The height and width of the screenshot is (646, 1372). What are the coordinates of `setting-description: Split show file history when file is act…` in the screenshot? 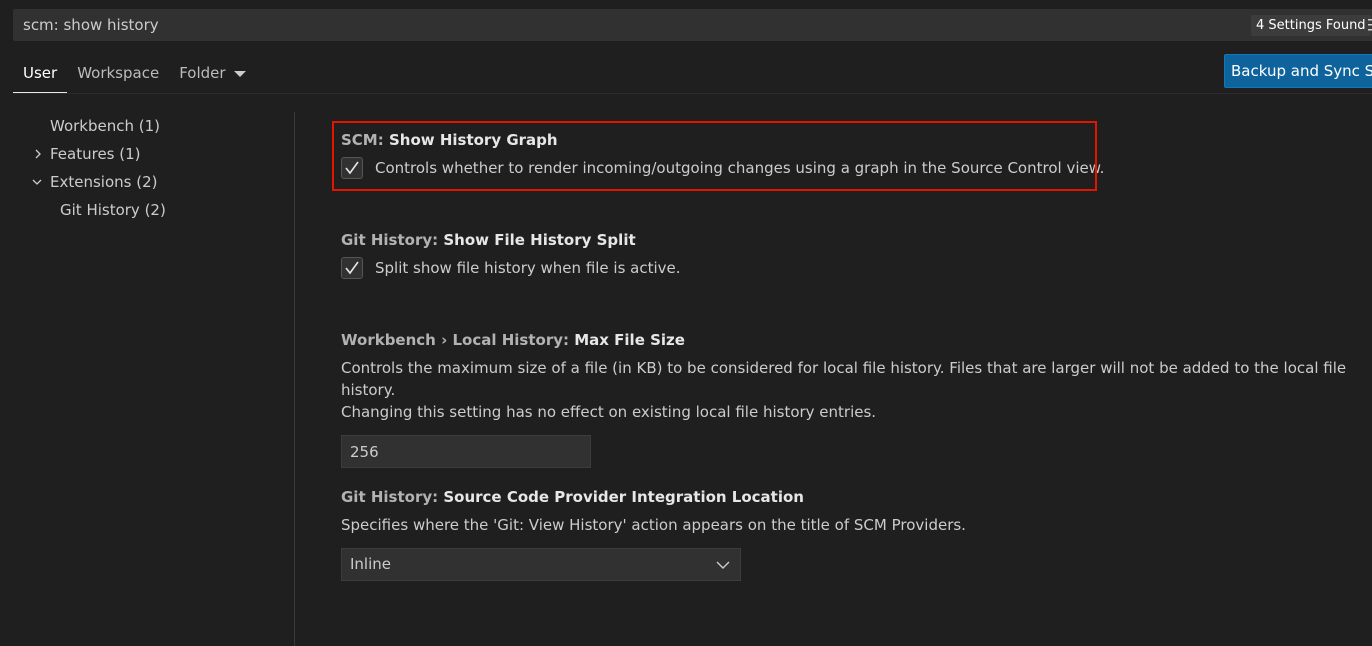 It's located at (528, 268).